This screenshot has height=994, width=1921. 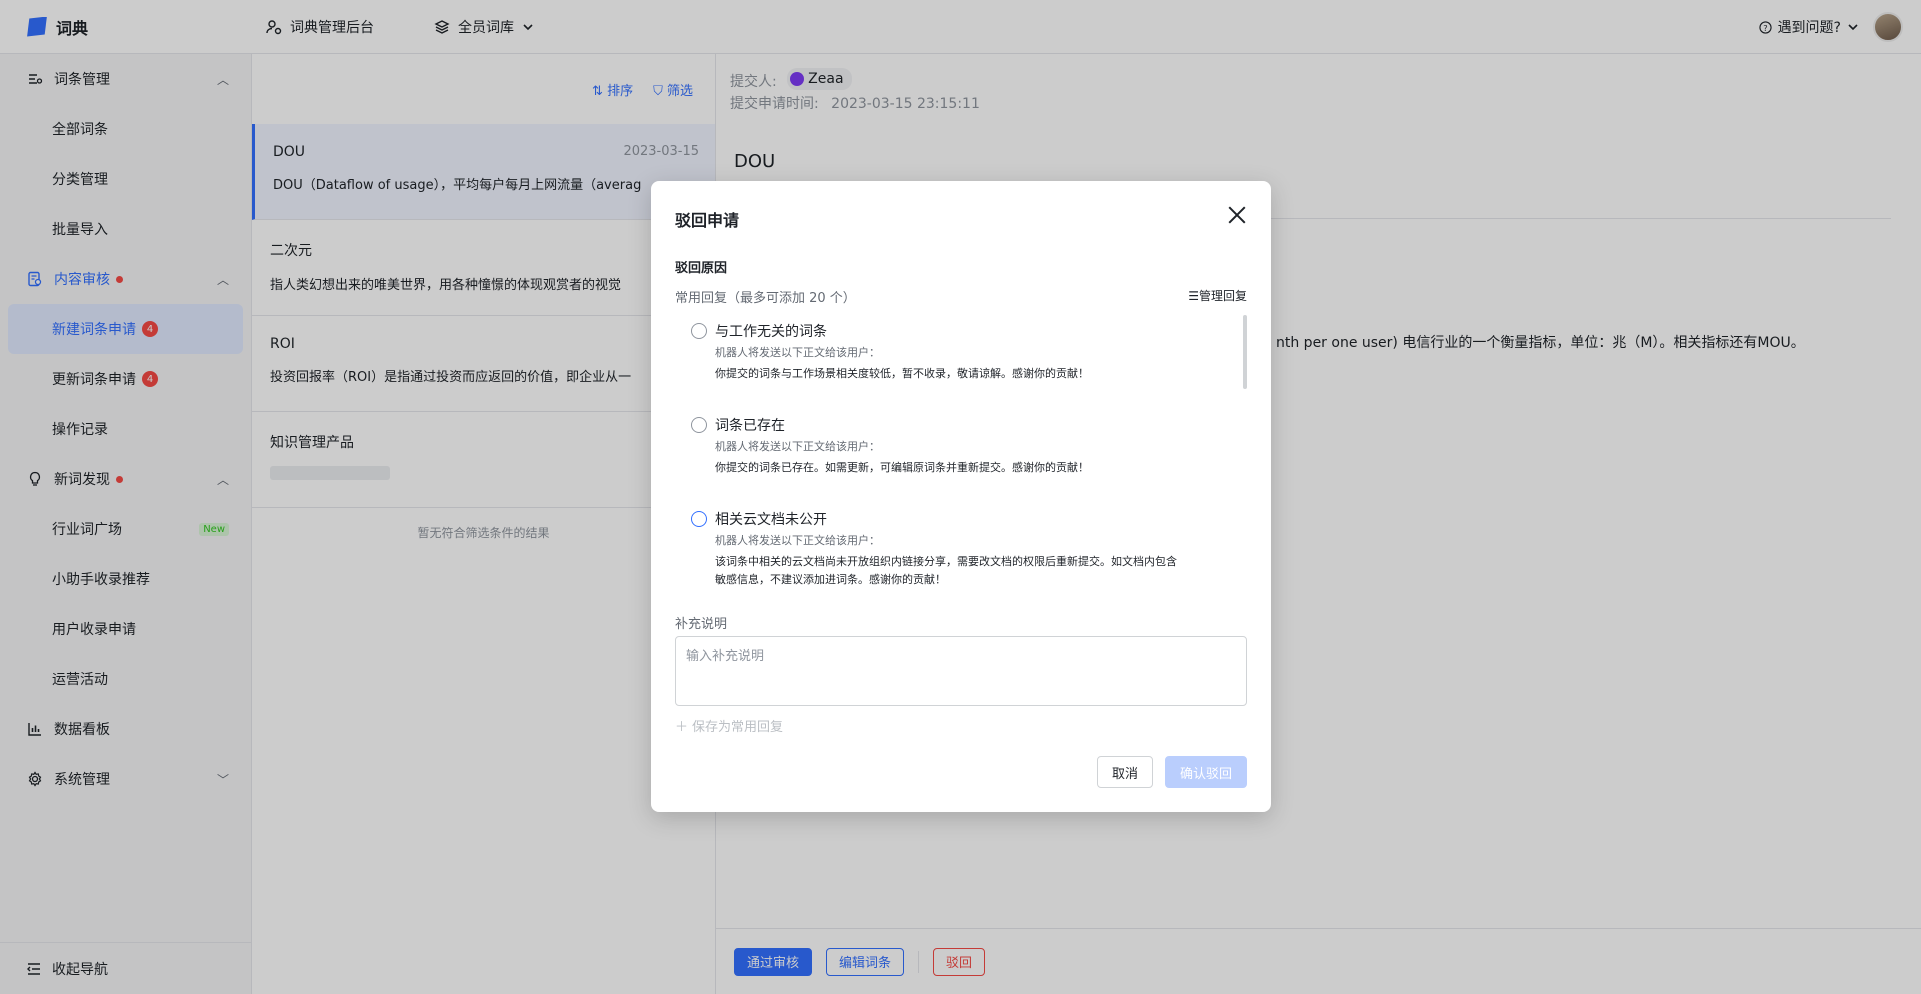 What do you see at coordinates (701, 624) in the screenshot?
I see `supplementary-label: 补充说明` at bounding box center [701, 624].